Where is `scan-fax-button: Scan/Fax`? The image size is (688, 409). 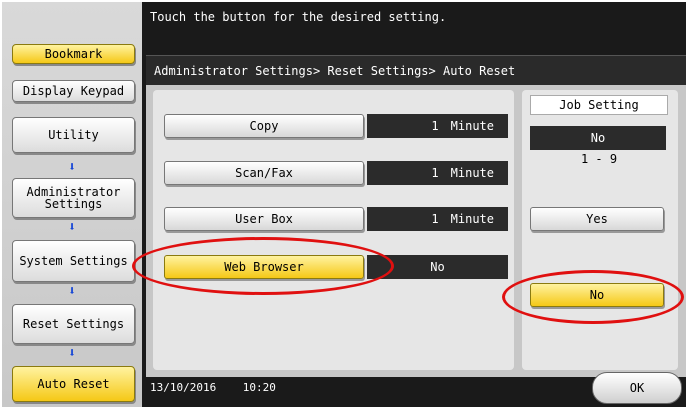
scan-fax-button: Scan/Fax is located at coordinates (264, 173).